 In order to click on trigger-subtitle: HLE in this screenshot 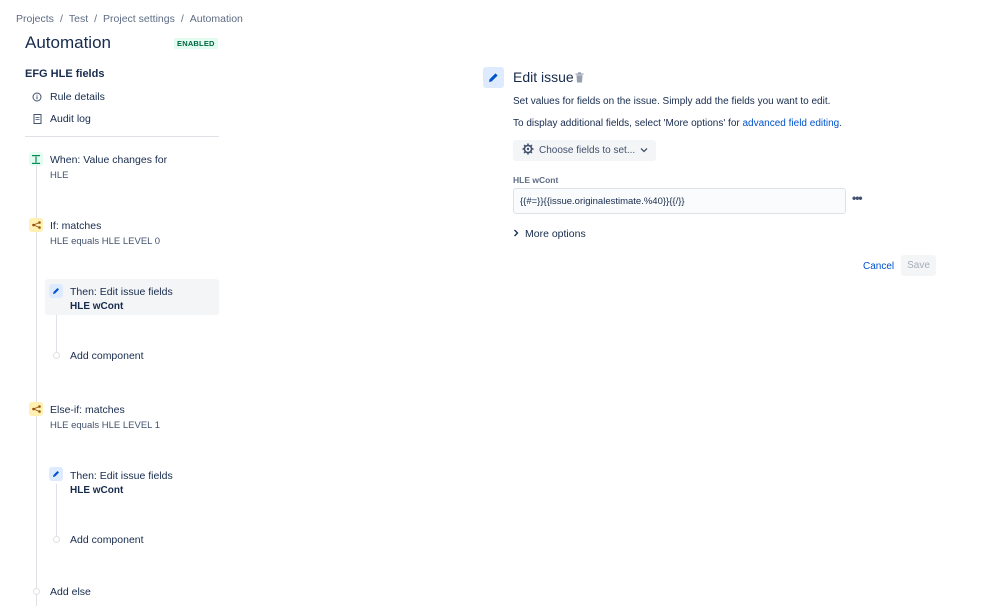, I will do `click(59, 175)`.